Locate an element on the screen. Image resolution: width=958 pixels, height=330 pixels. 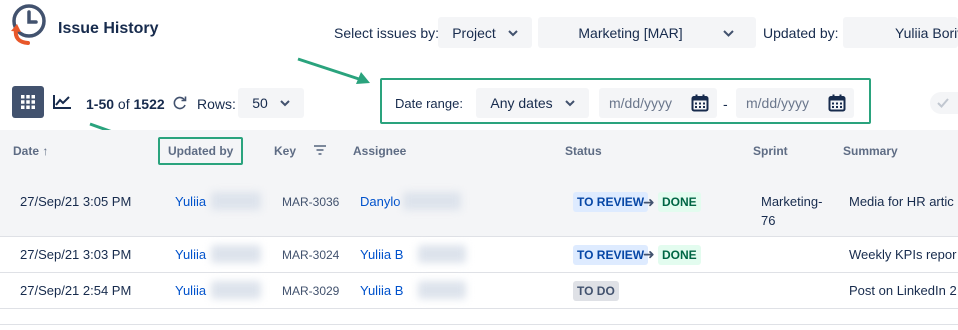
chart-icon is located at coordinates (62, 102).